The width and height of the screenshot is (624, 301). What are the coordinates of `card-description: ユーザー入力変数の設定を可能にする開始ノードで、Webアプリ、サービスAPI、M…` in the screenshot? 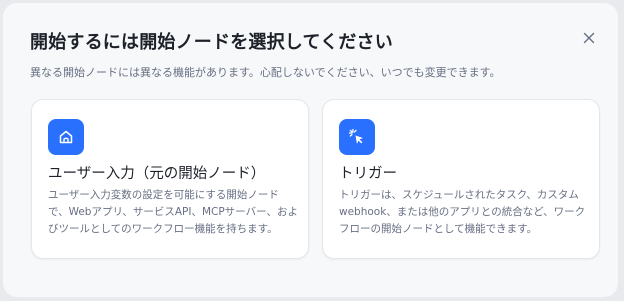 It's located at (173, 212).